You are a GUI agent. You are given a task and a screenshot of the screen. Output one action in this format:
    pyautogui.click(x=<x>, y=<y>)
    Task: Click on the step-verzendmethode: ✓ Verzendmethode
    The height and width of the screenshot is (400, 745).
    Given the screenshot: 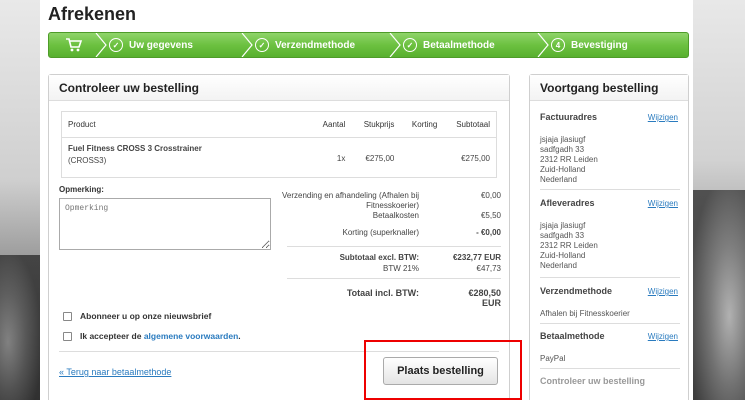 What is the action you would take?
    pyautogui.click(x=305, y=45)
    